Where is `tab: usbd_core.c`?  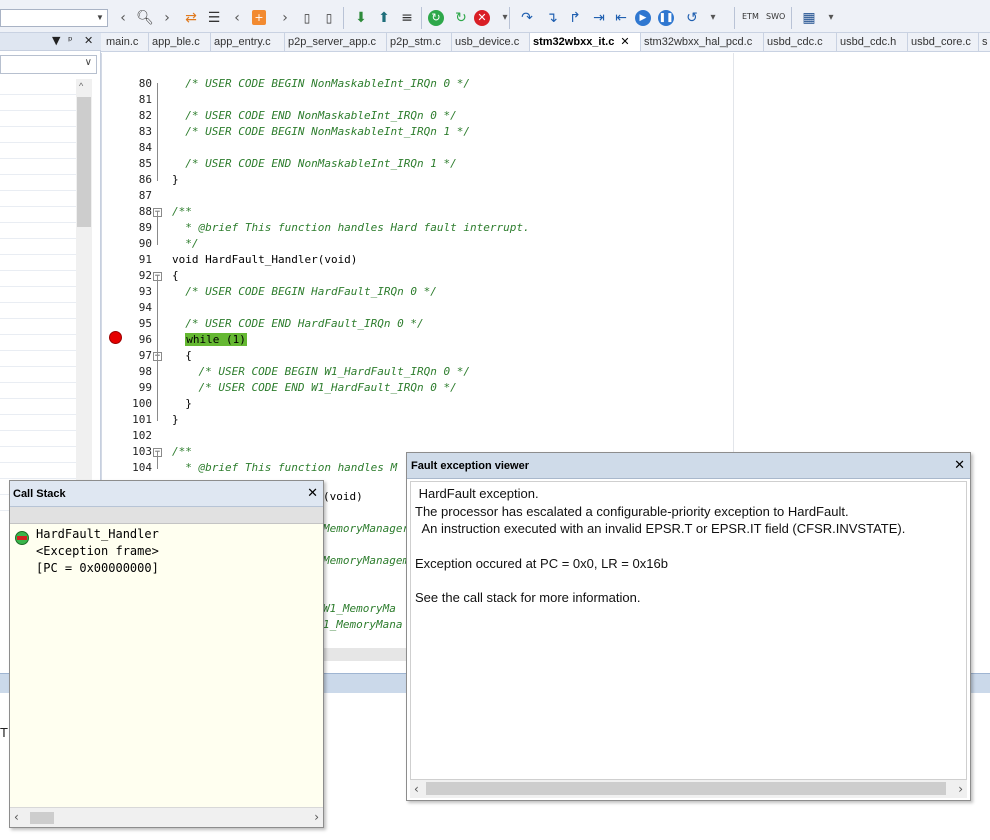
tab: usbd_core.c is located at coordinates (943, 42).